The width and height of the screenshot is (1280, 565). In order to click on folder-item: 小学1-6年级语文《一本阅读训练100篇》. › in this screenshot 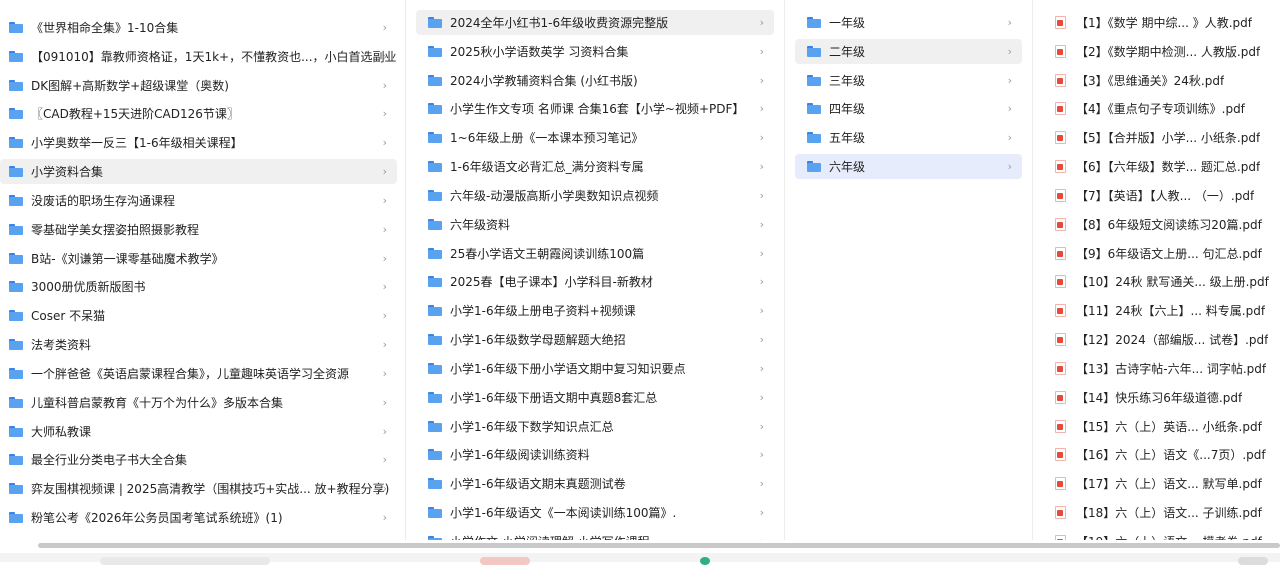, I will do `click(595, 512)`.